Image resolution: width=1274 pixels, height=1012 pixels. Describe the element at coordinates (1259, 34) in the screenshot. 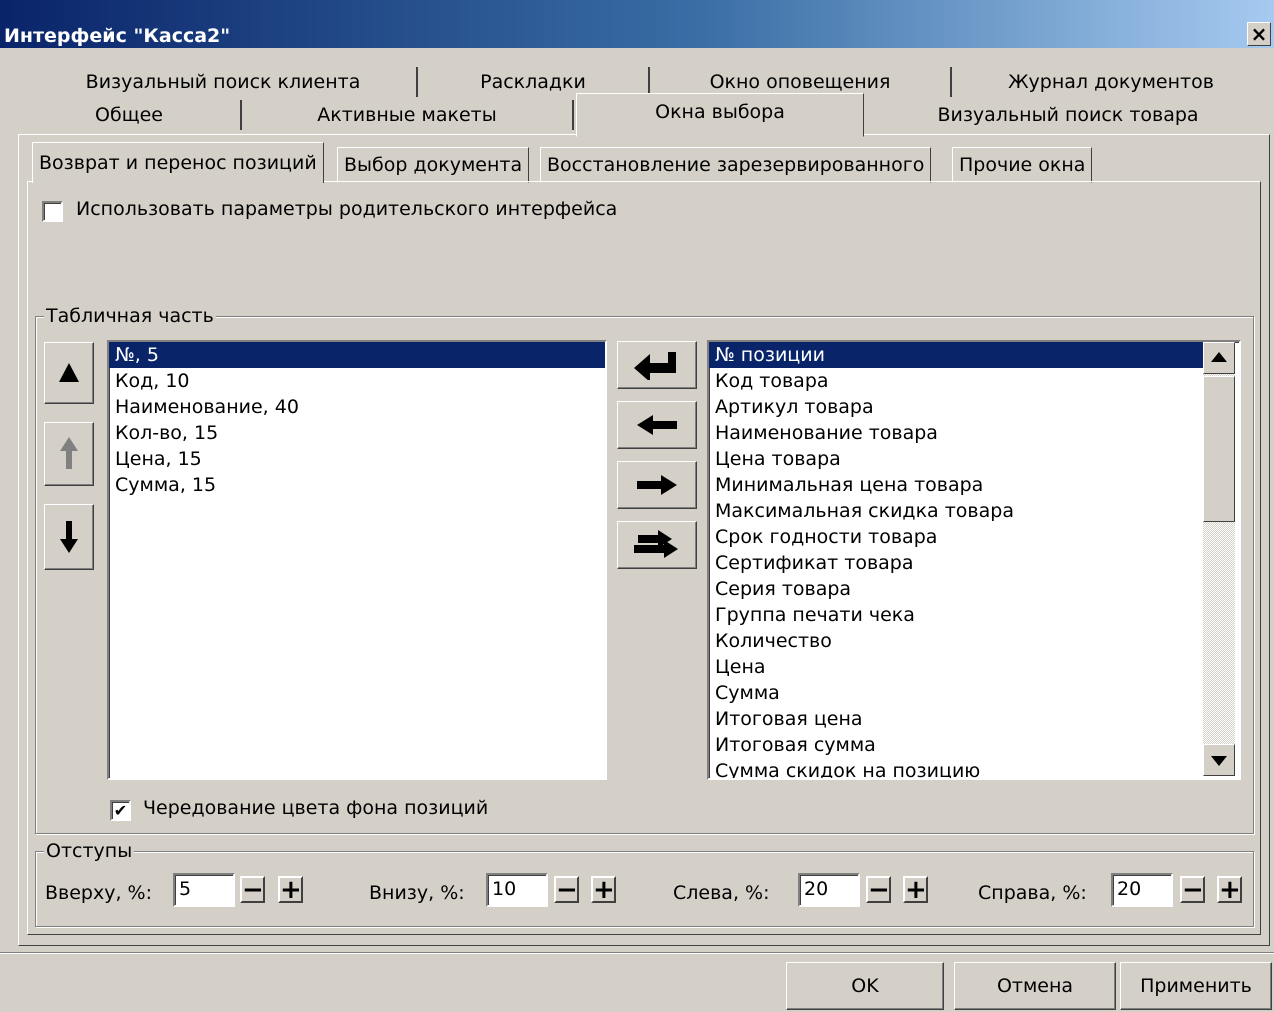

I see `close-button: ×` at that location.